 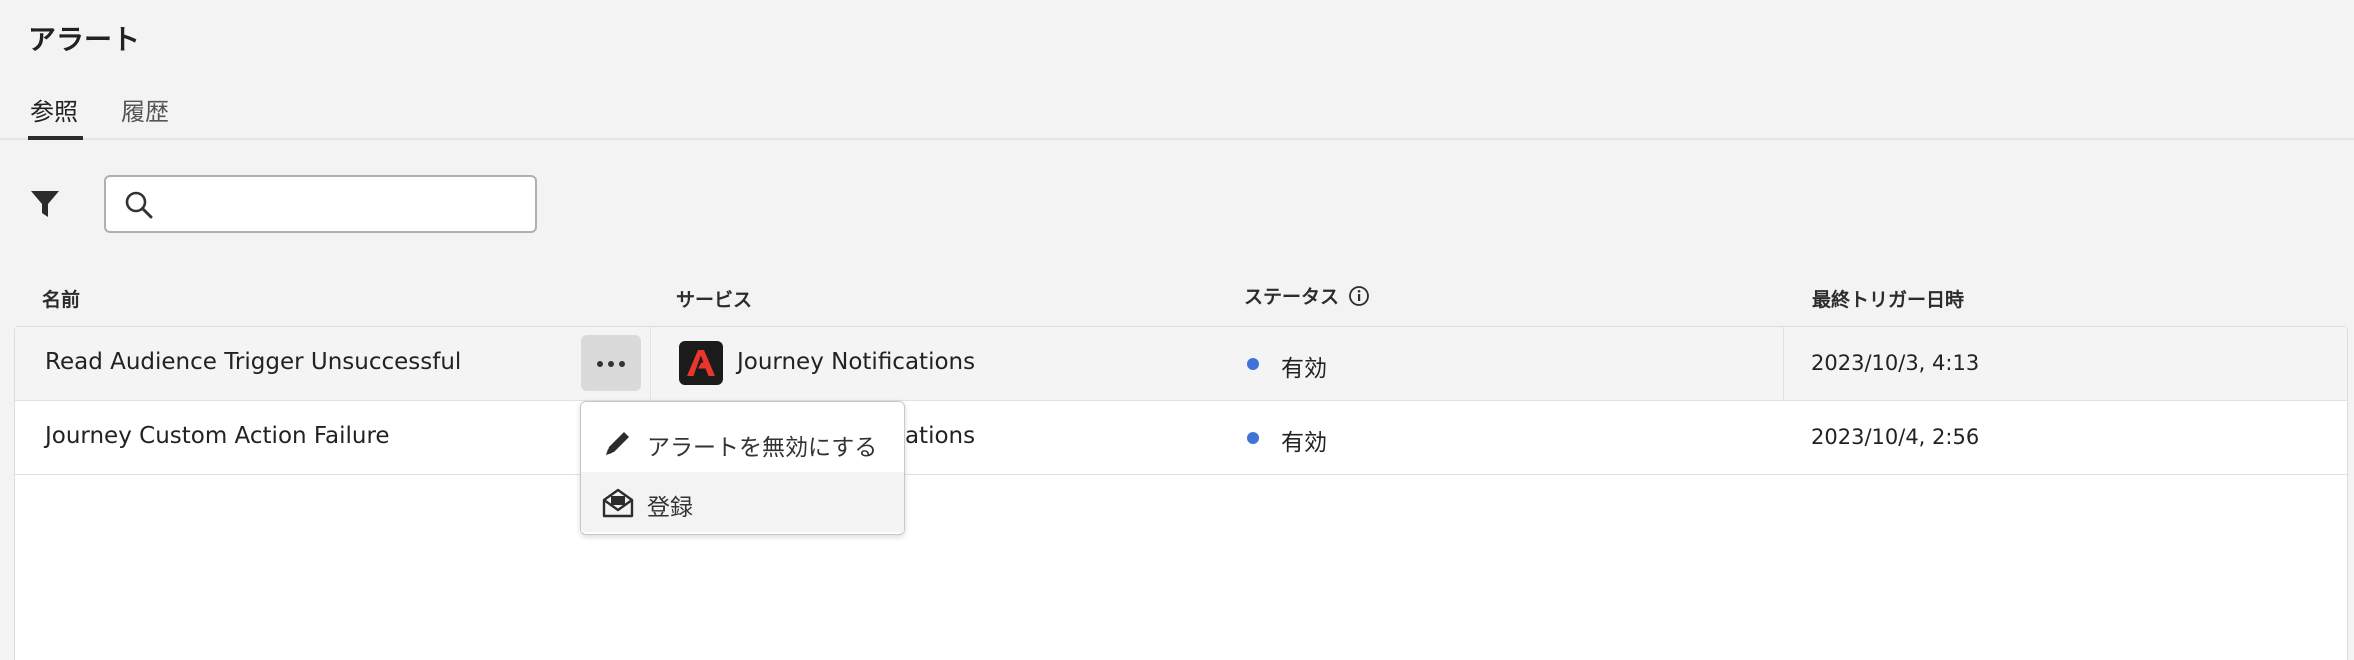 I want to click on filter-icon, so click(x=45, y=204).